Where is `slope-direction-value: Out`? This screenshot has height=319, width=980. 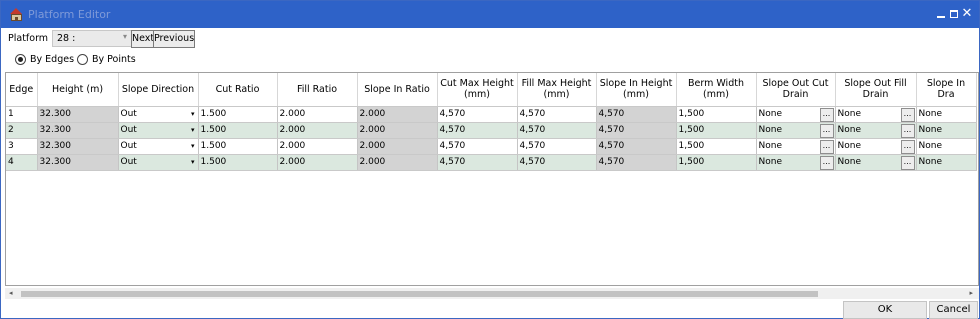 slope-direction-value: Out is located at coordinates (128, 130).